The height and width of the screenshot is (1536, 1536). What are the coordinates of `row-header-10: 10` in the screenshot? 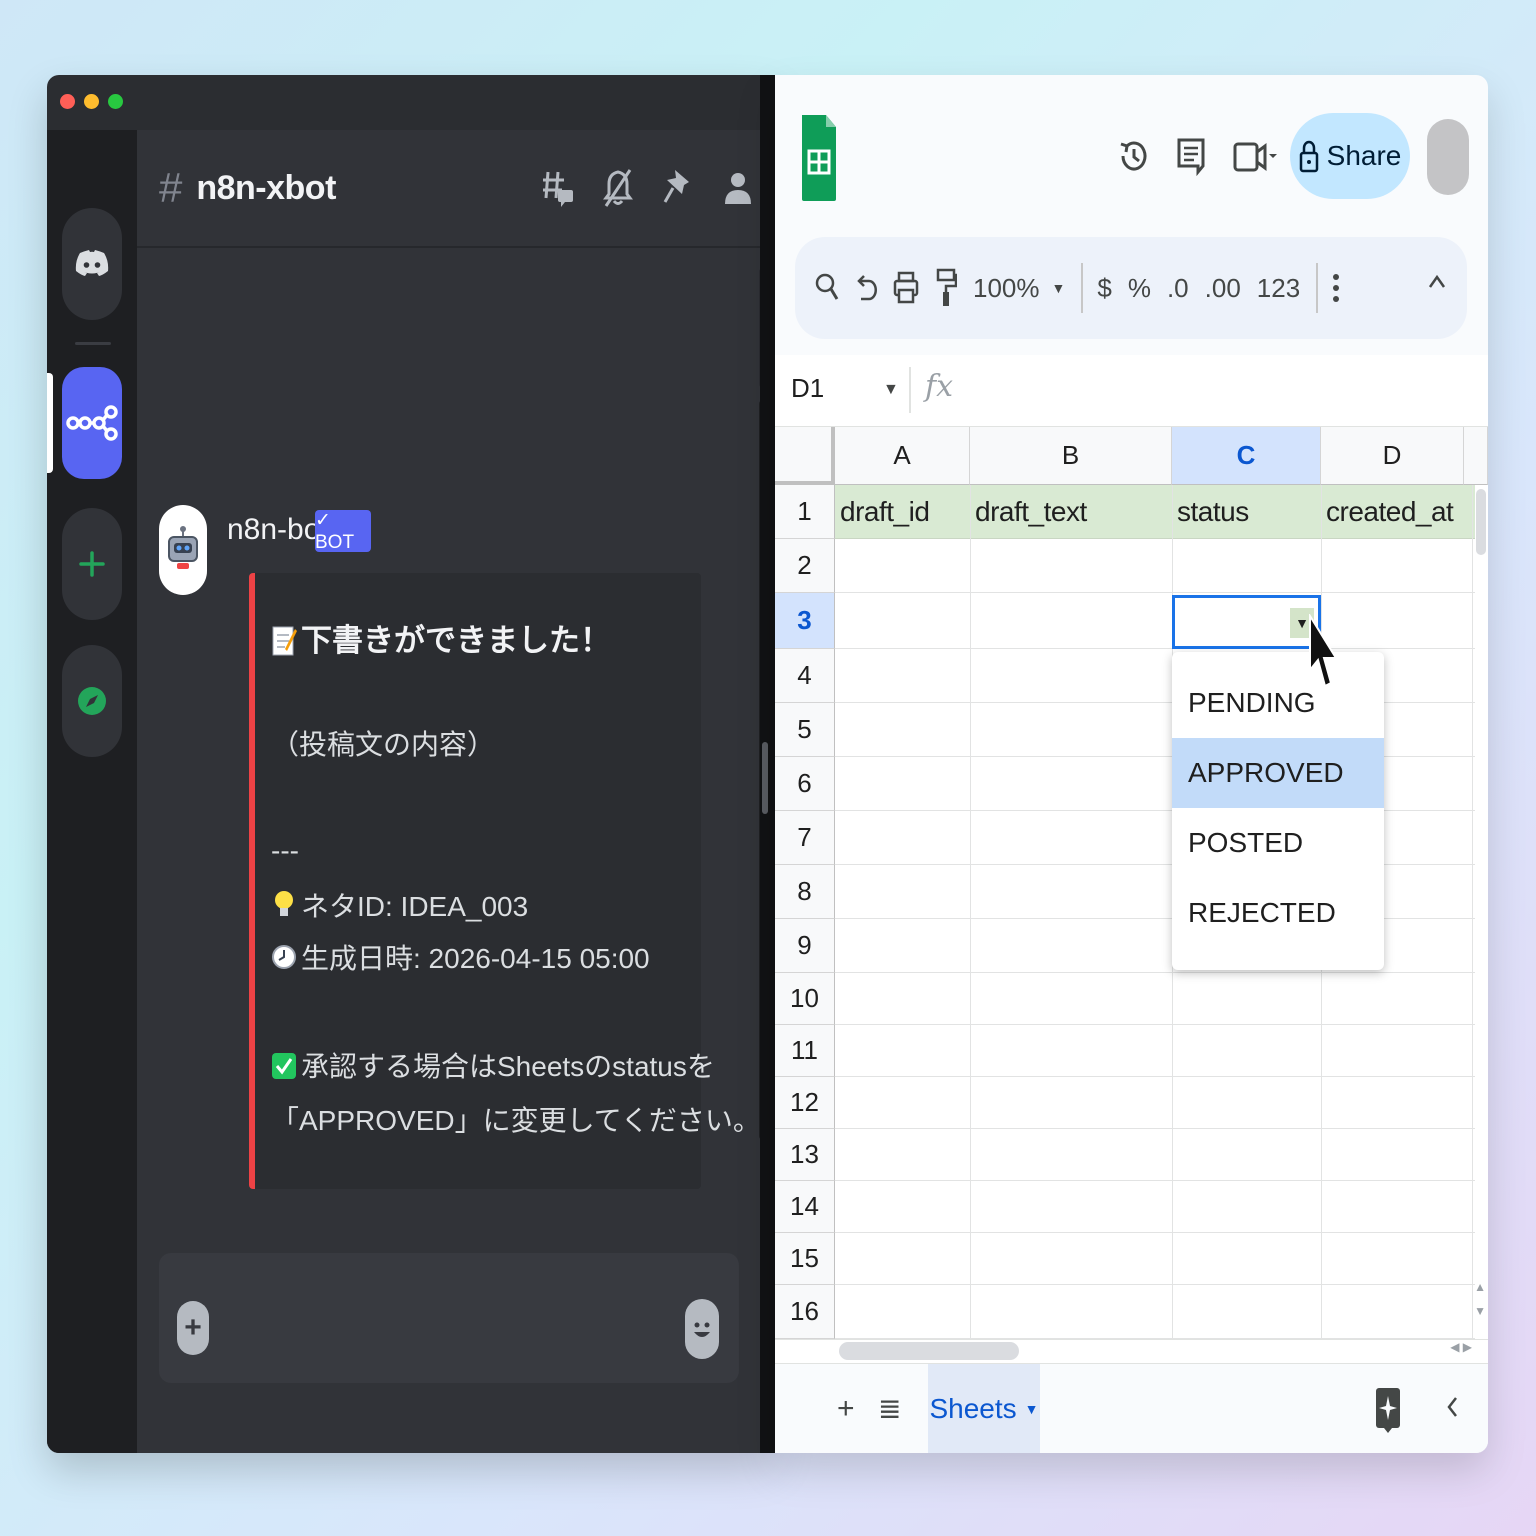 It's located at (805, 999).